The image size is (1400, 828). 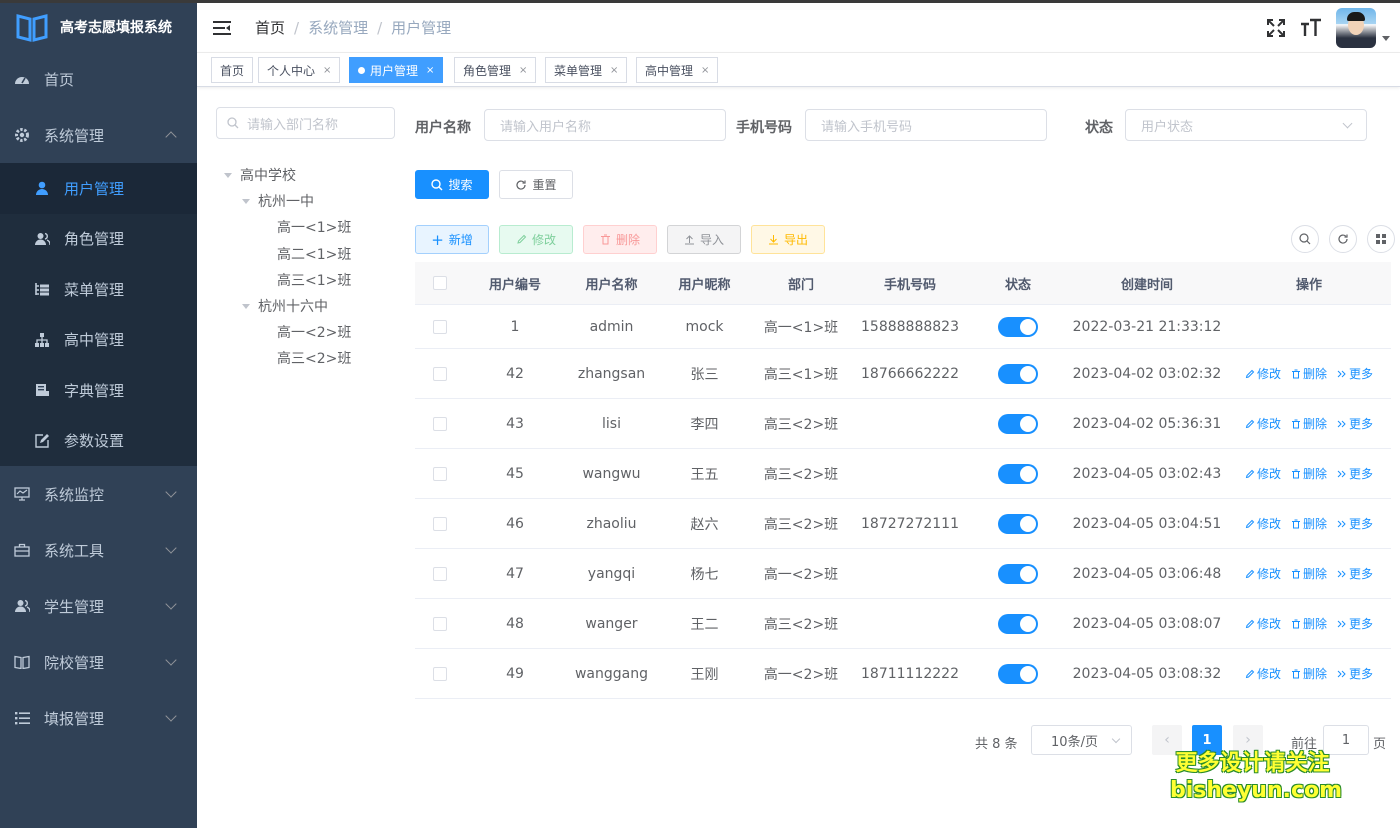 What do you see at coordinates (764, 128) in the screenshot?
I see `phone-label: 手机号码` at bounding box center [764, 128].